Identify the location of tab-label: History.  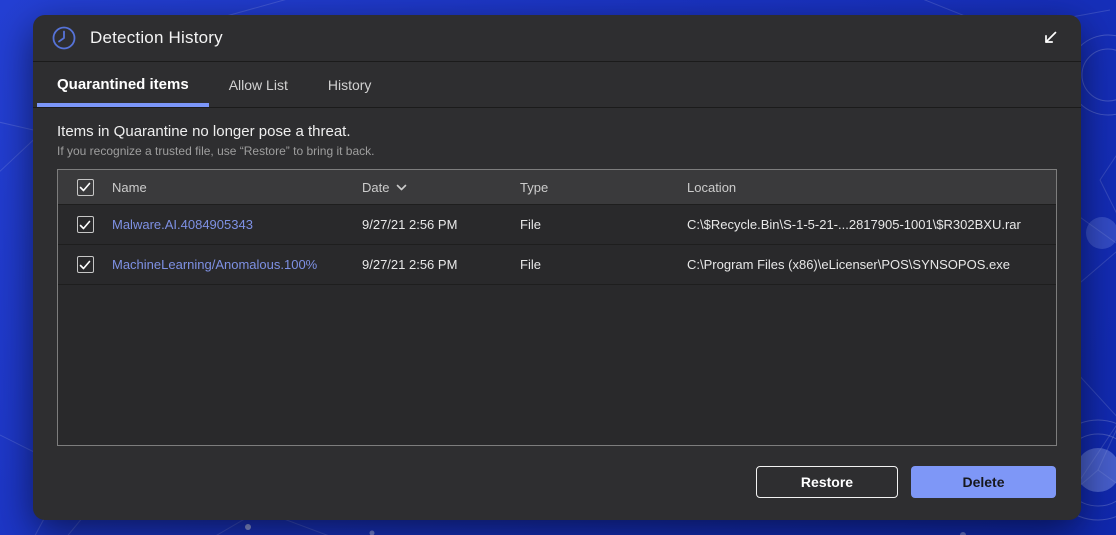
(349, 84).